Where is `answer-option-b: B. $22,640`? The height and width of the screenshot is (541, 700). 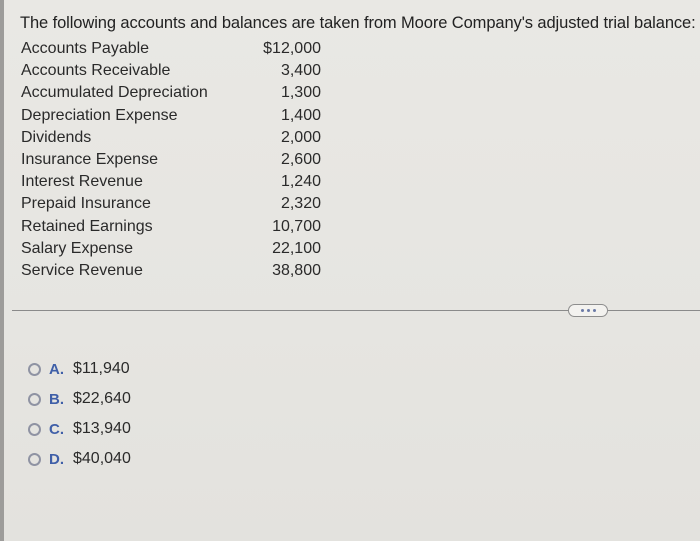 answer-option-b: B. $22,640 is located at coordinates (79, 399).